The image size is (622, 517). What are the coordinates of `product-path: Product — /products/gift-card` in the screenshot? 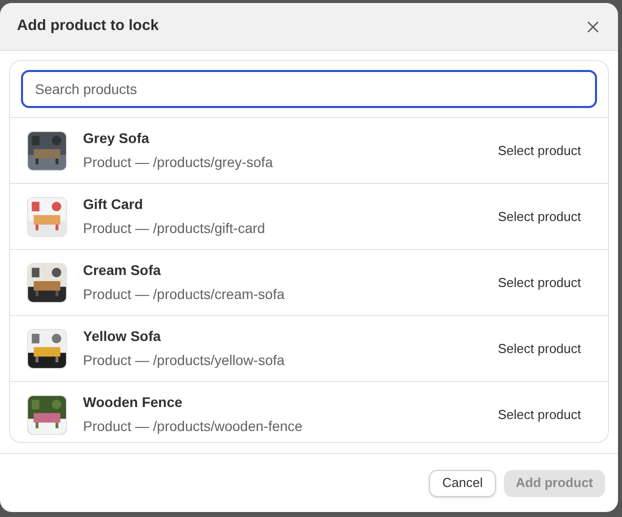 It's located at (174, 228).